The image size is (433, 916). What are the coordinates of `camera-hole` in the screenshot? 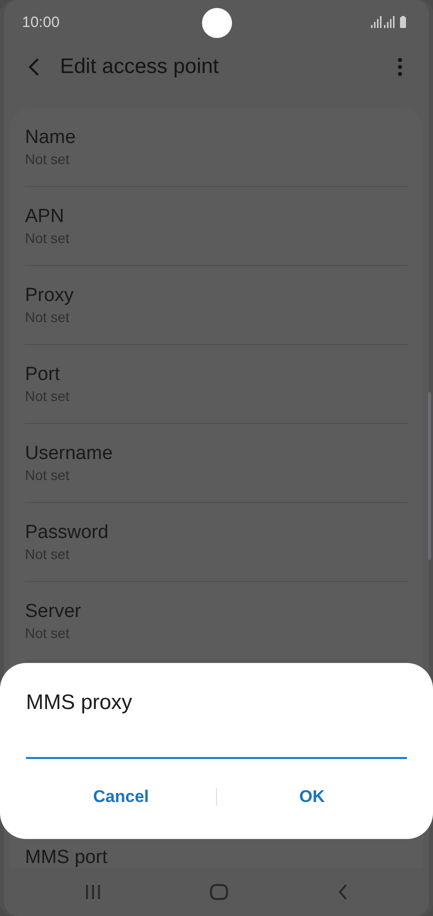 It's located at (217, 23).